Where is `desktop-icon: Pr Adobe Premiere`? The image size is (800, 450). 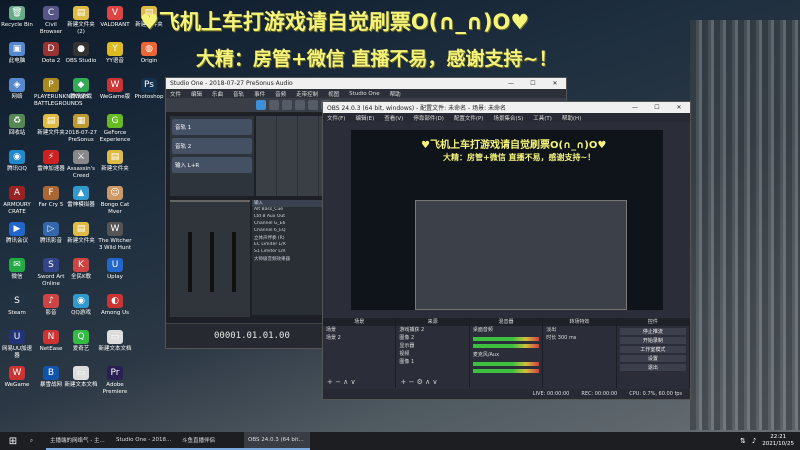
desktop-icon: Pr Adobe Premiere is located at coordinates (115, 381).